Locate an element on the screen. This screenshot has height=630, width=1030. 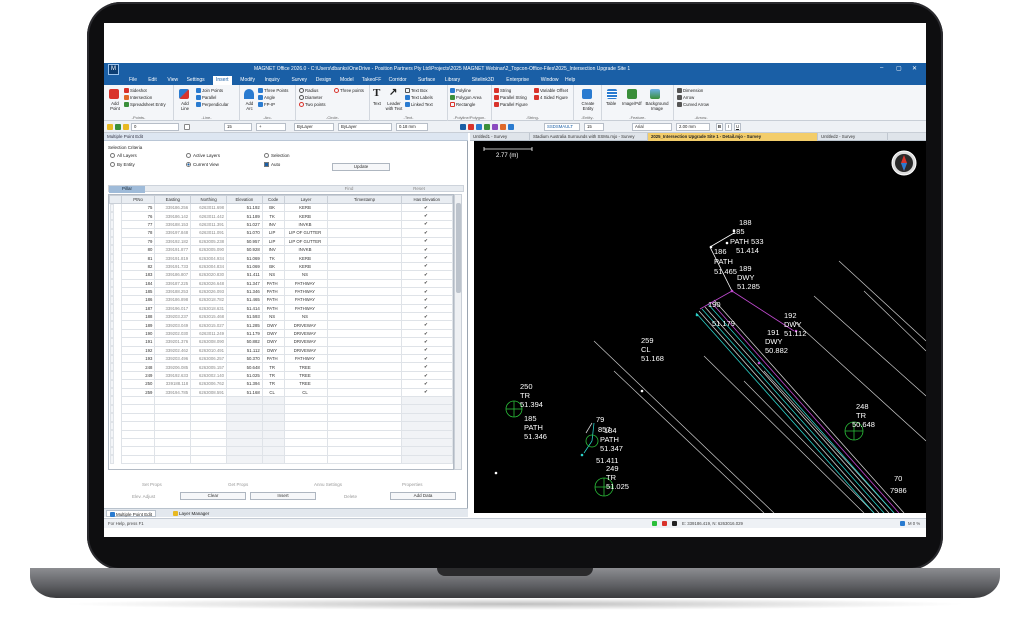
table-cell: 51.346 is located at coordinates (244, 291).